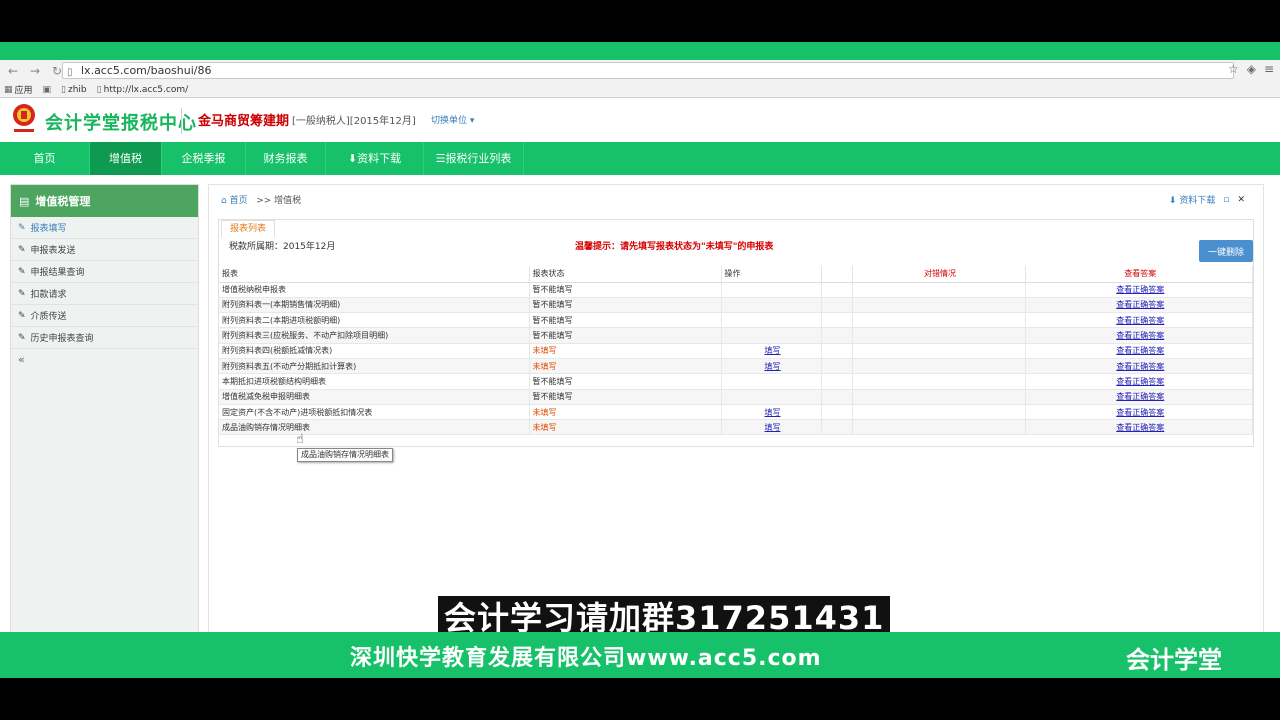  What do you see at coordinates (181, 121) in the screenshot?
I see `logo-divider` at bounding box center [181, 121].